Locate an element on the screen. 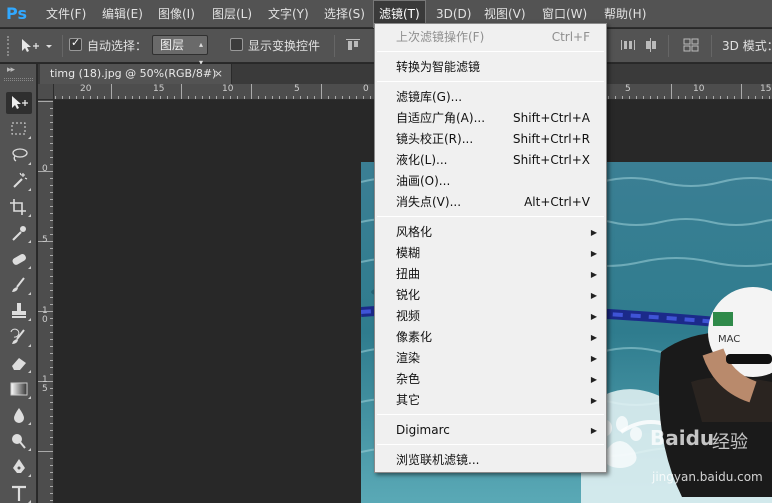 The height and width of the screenshot is (503, 772). clone-stamp-icon is located at coordinates (19, 310).